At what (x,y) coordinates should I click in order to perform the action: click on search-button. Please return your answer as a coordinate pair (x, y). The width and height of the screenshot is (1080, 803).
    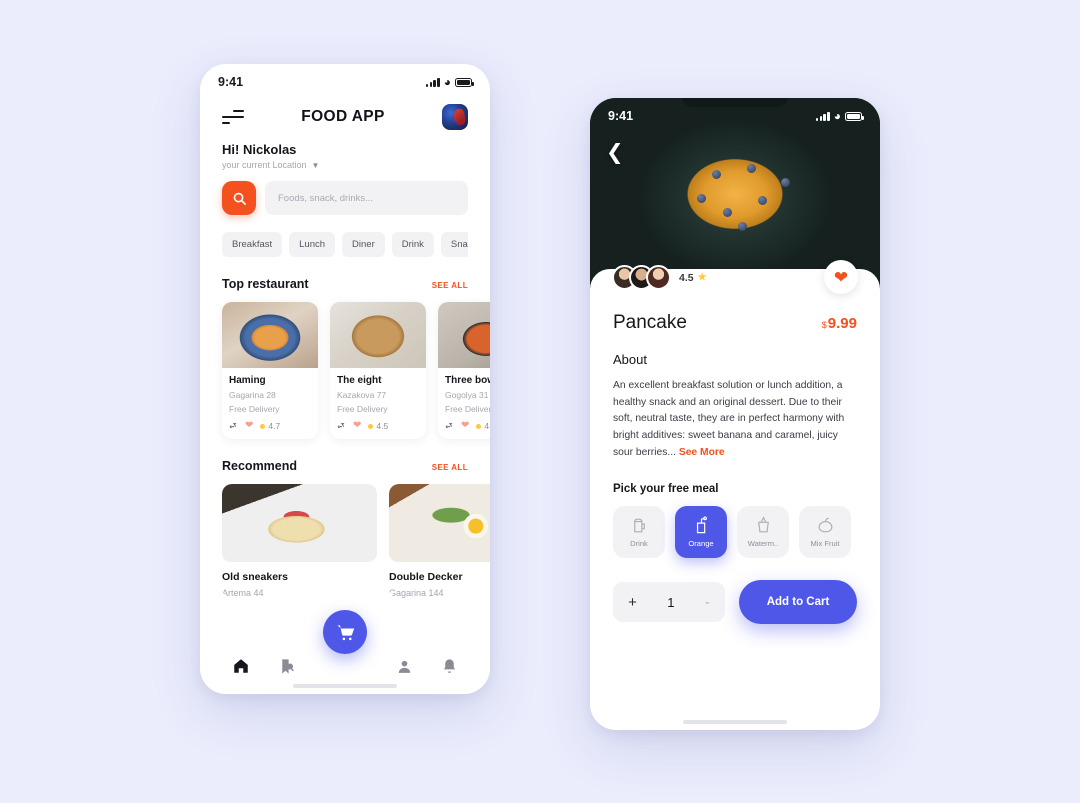
    Looking at the image, I should click on (239, 198).